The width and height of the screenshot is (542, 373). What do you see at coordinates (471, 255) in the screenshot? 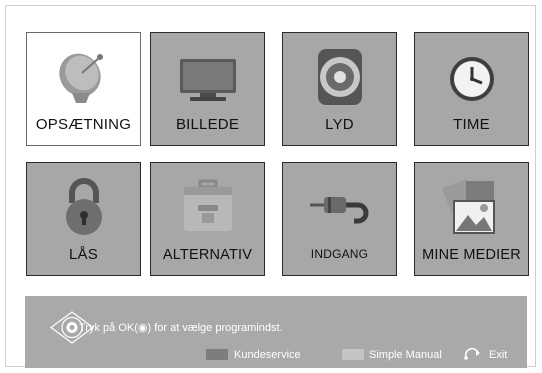
I see `tile-label: MINE MEDIER` at bounding box center [471, 255].